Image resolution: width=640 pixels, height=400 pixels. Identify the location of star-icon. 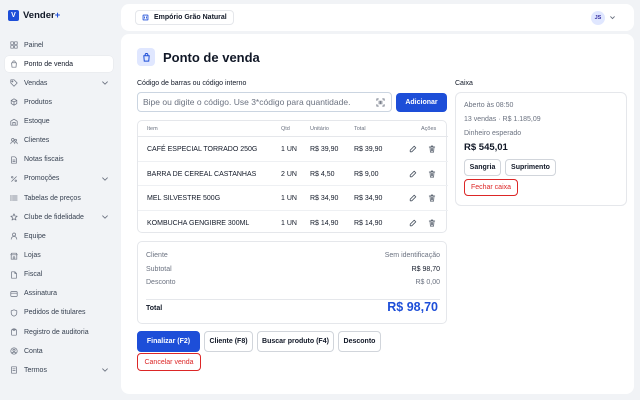
(14, 217).